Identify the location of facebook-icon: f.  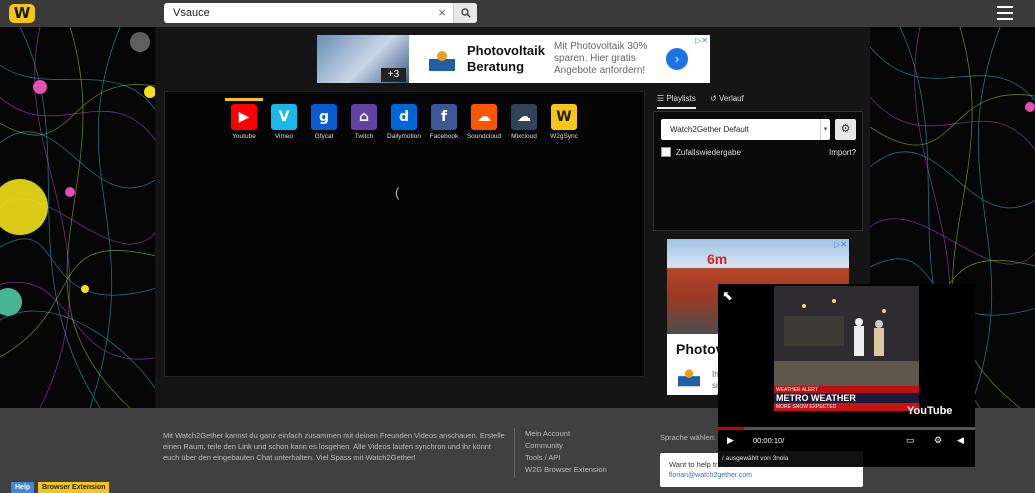
(444, 117).